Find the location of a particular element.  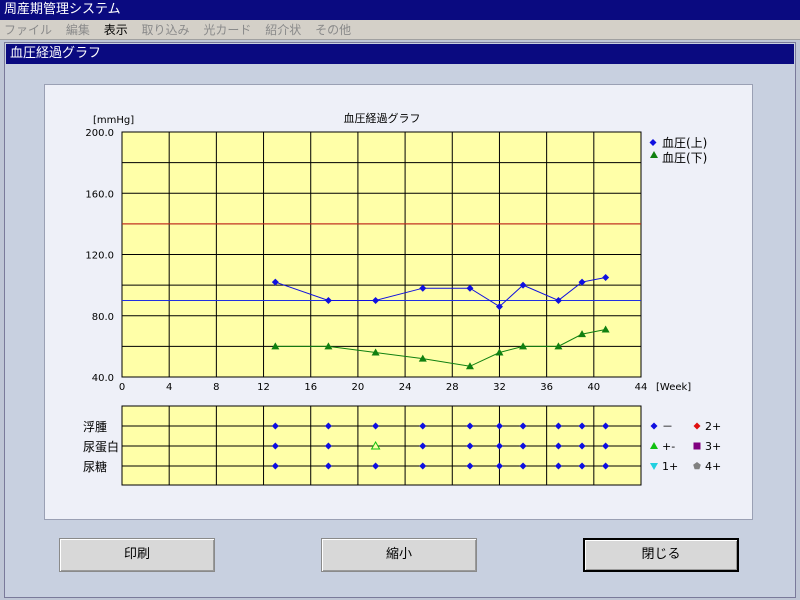

print-button: 印刷 is located at coordinates (137, 555).